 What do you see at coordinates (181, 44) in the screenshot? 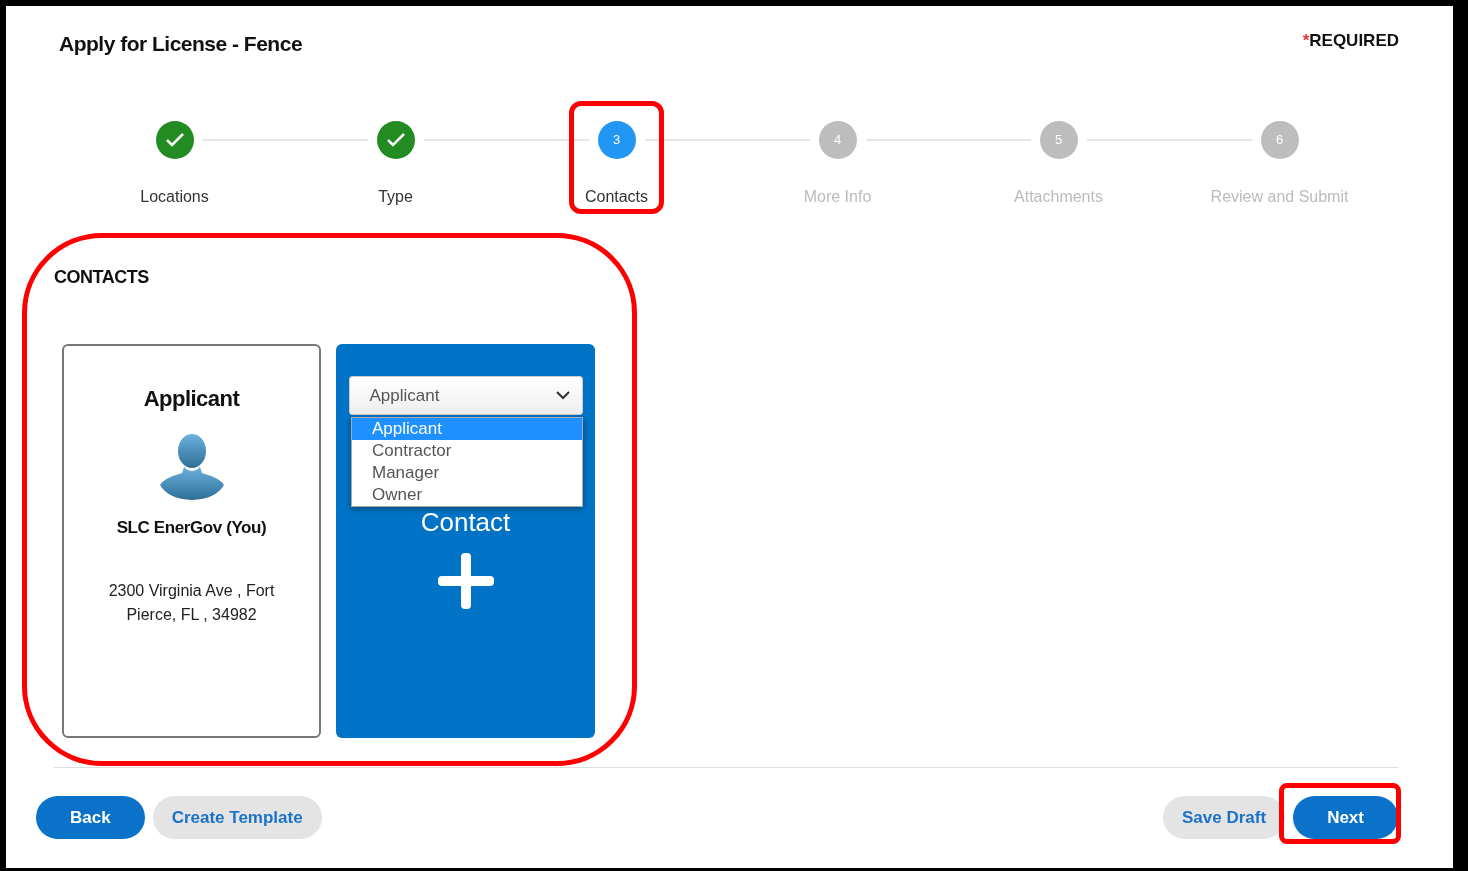
I see `page-title: Apply for License - Fence` at bounding box center [181, 44].